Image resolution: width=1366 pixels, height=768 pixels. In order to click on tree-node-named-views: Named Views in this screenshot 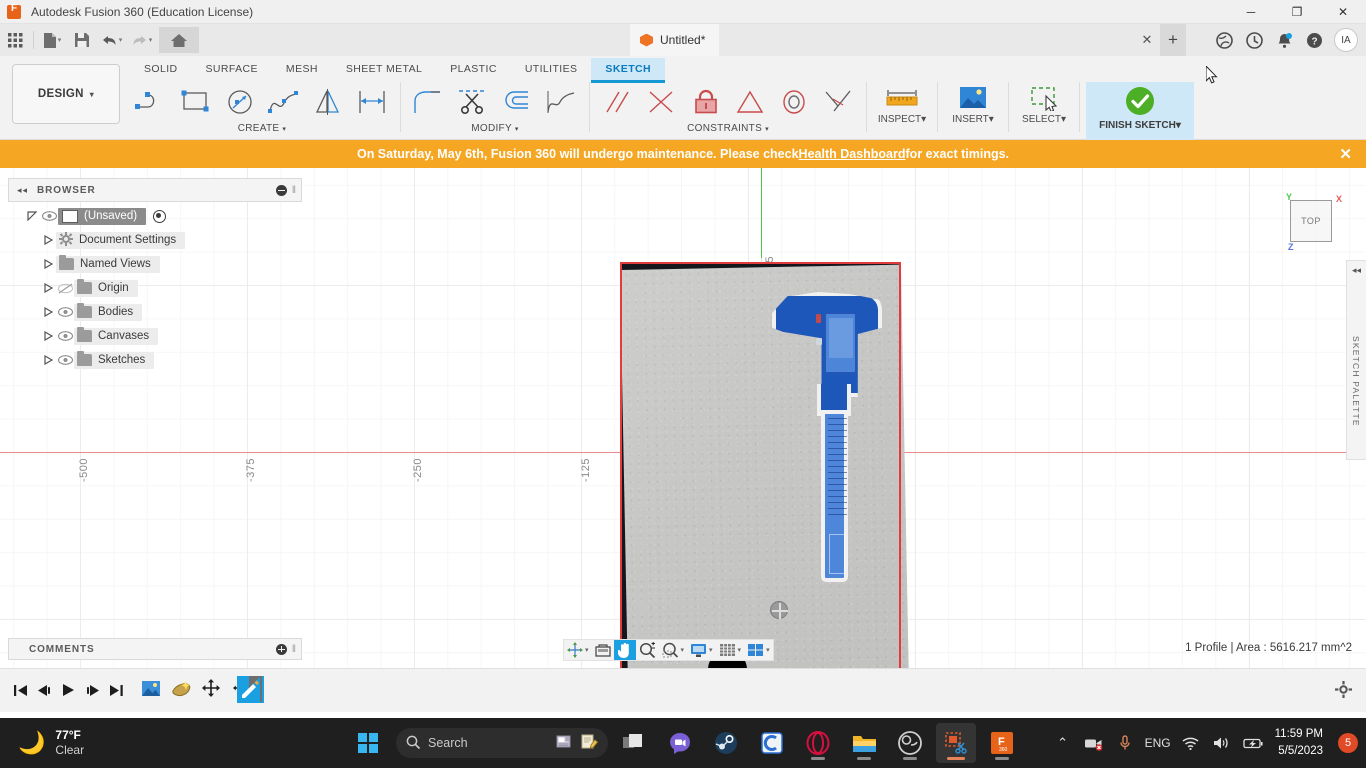, I will do `click(108, 264)`.